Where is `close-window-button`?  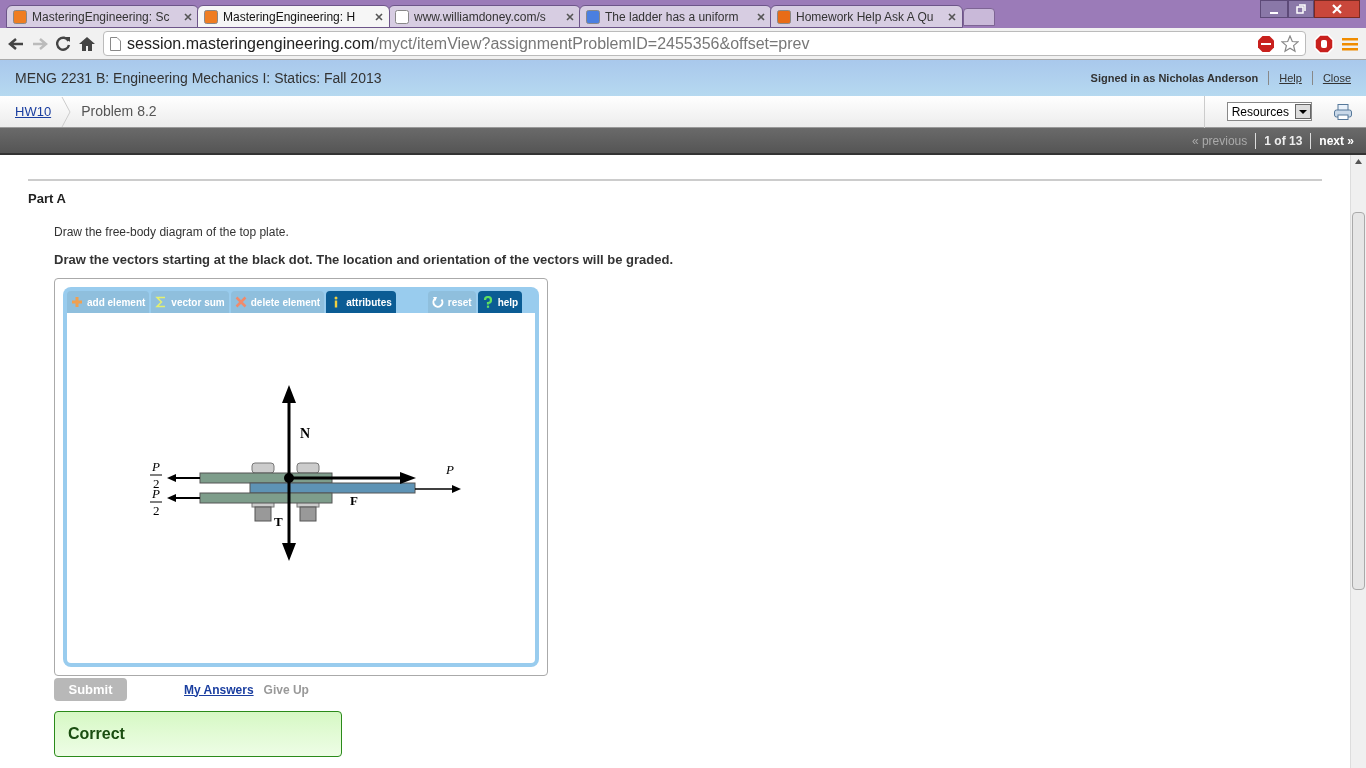 close-window-button is located at coordinates (1337, 9).